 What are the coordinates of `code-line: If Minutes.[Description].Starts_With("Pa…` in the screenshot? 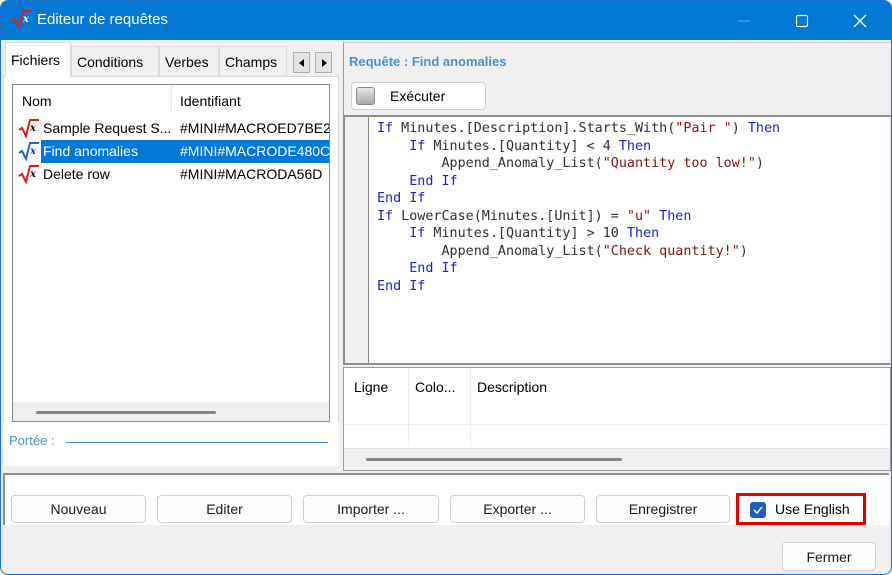 It's located at (578, 129).